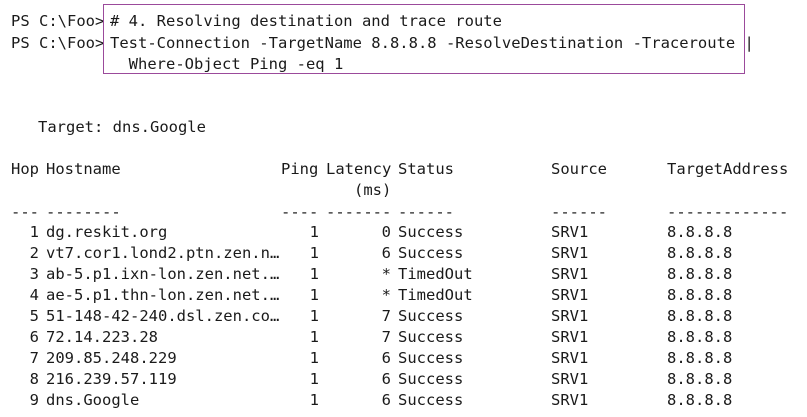 The image size is (807, 417). Describe the element at coordinates (83, 169) in the screenshot. I see `header-hostname: Hostname` at that location.